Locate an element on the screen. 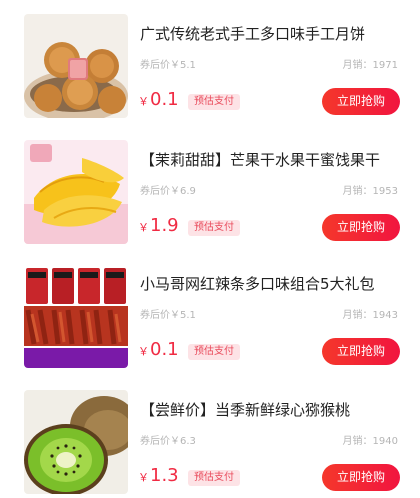 This screenshot has width=420, height=498. price-value: 1.9 is located at coordinates (164, 225).